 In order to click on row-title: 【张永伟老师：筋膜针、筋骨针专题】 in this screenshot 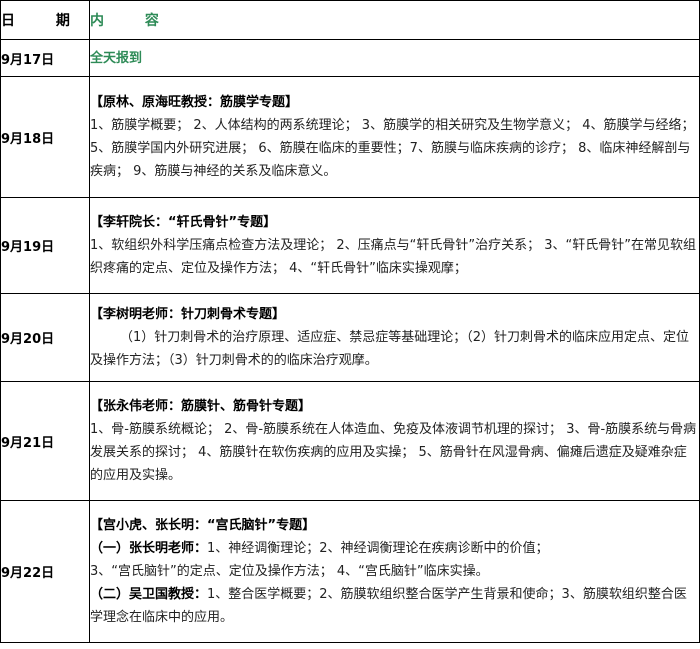, I will do `click(201, 406)`.